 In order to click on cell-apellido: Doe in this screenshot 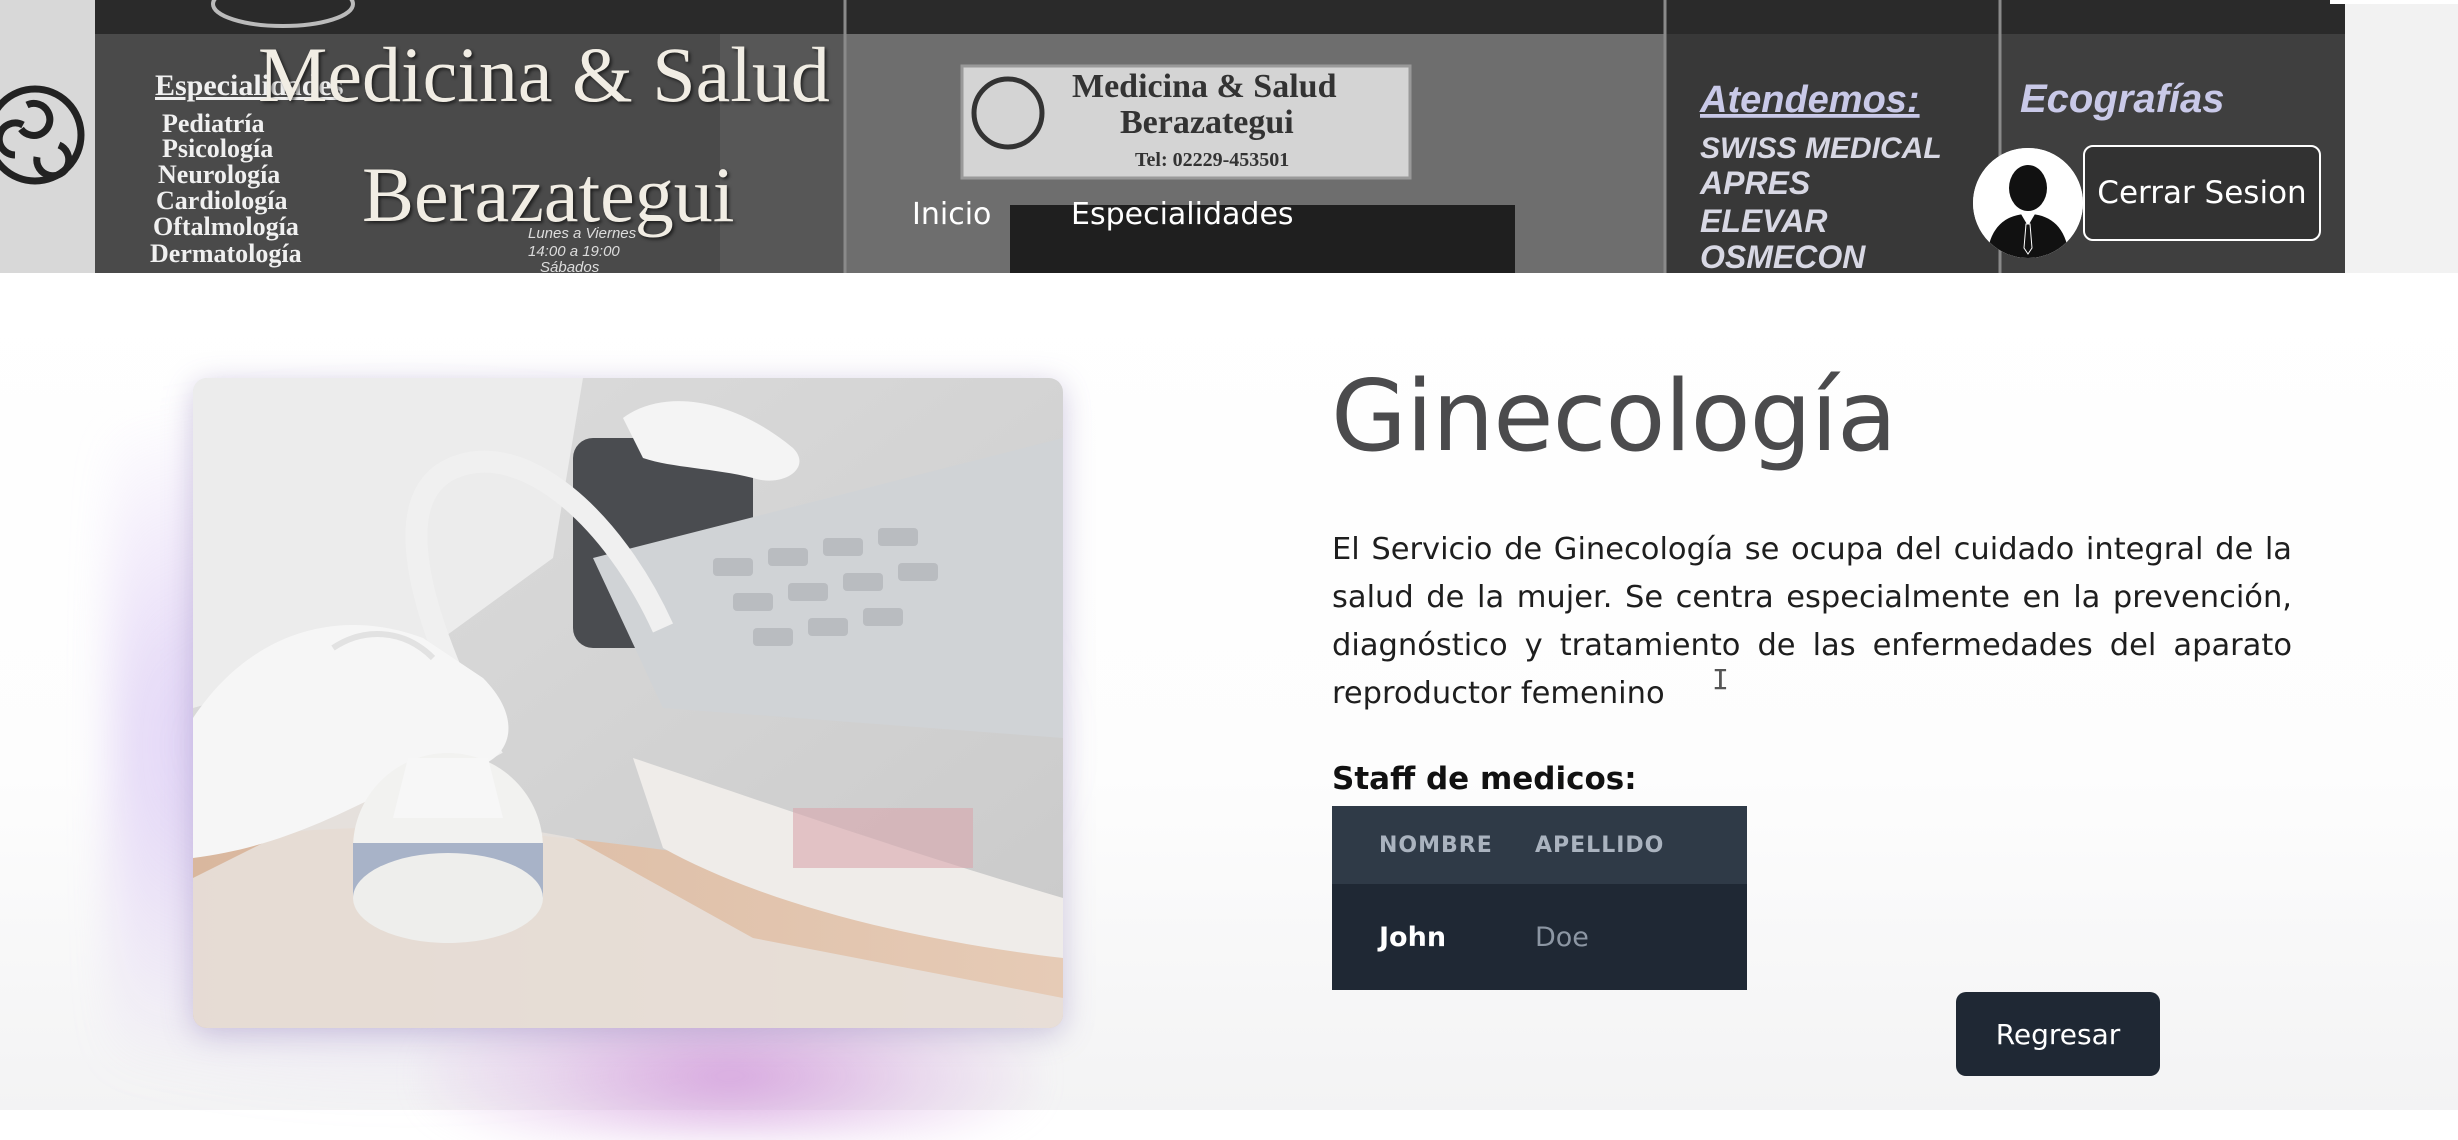, I will do `click(1562, 937)`.